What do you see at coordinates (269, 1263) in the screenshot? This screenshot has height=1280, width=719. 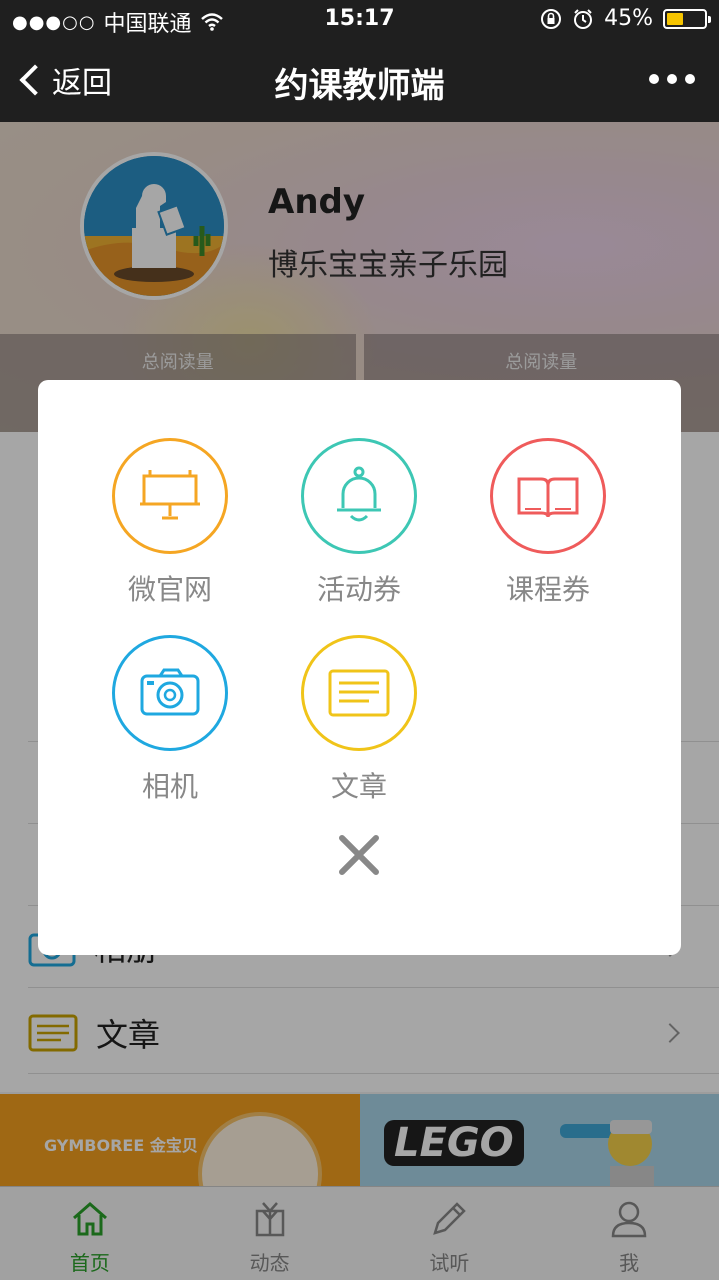 I see `tab-label: 动态` at bounding box center [269, 1263].